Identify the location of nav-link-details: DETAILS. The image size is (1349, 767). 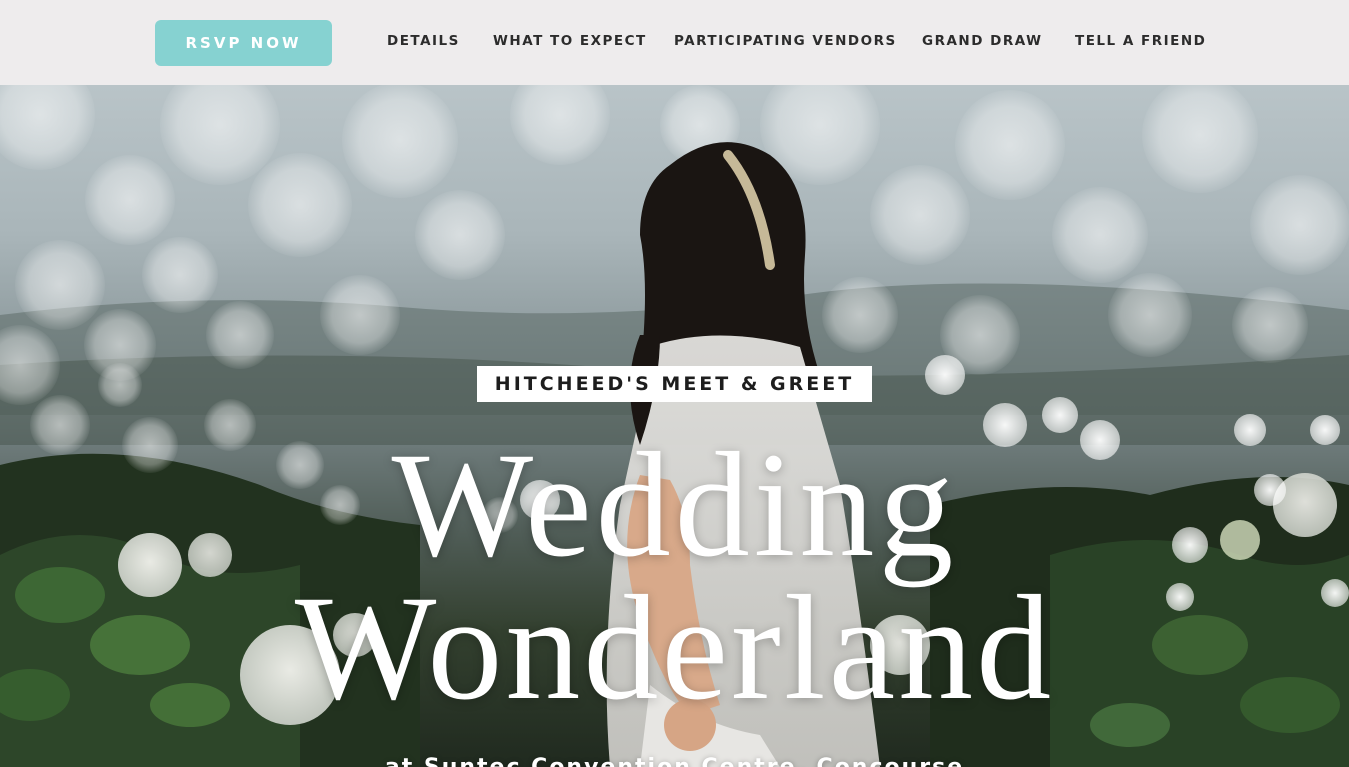
(423, 41).